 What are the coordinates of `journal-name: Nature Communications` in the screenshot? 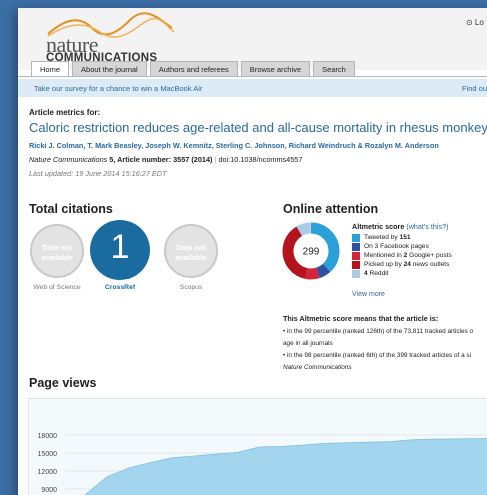 It's located at (68, 159).